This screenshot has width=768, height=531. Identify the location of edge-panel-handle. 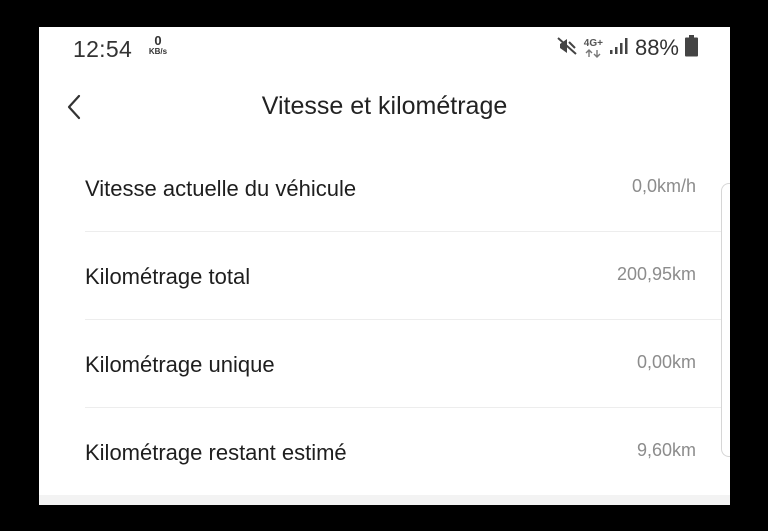
(725, 320).